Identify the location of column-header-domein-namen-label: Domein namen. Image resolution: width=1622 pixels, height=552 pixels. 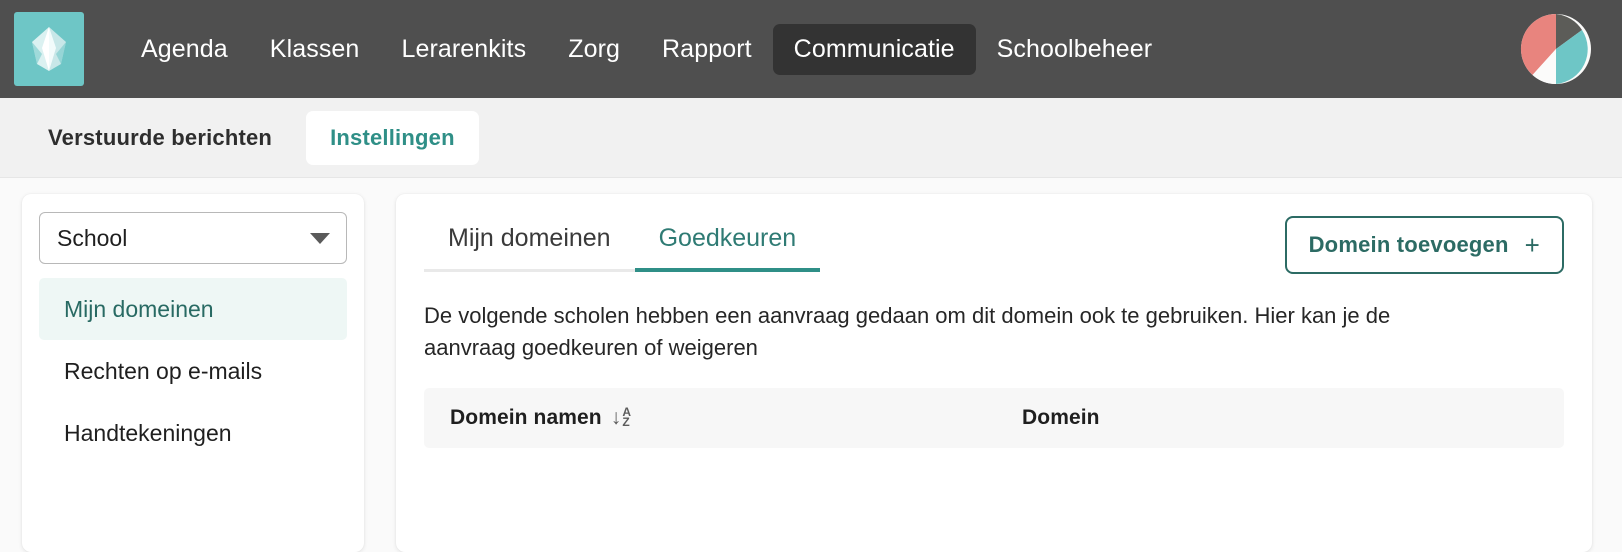
(526, 417).